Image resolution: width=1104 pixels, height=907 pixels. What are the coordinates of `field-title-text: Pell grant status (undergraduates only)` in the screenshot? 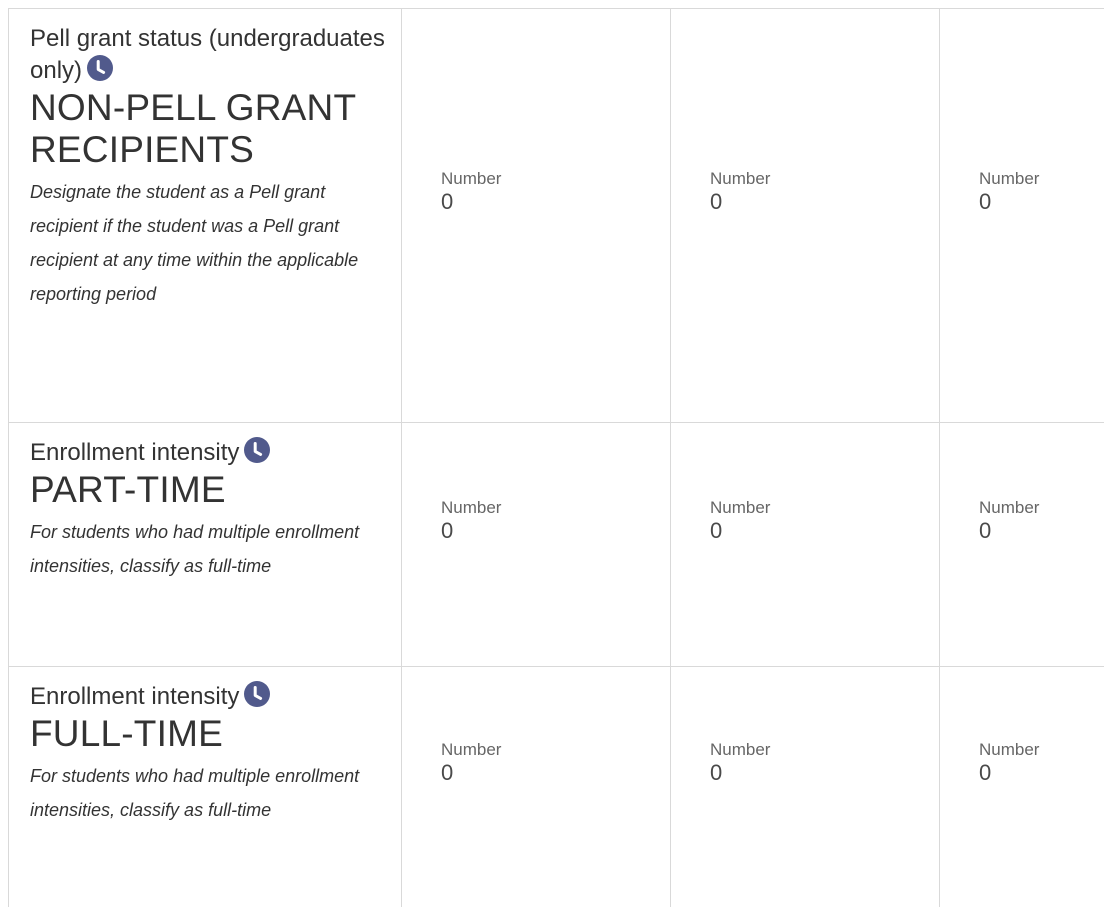 It's located at (207, 54).